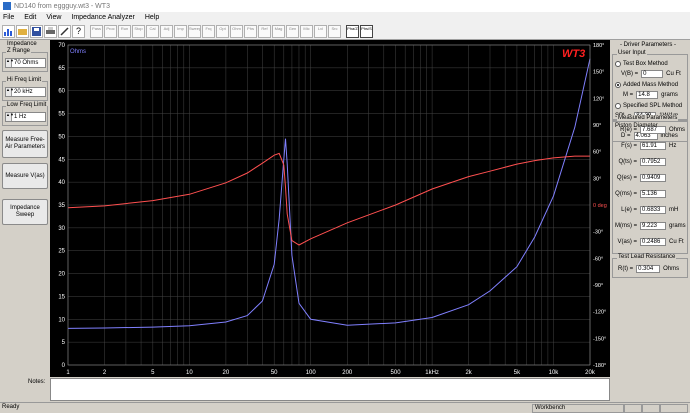 The image size is (690, 413). I want to click on param-value: 7.687, so click(653, 129).